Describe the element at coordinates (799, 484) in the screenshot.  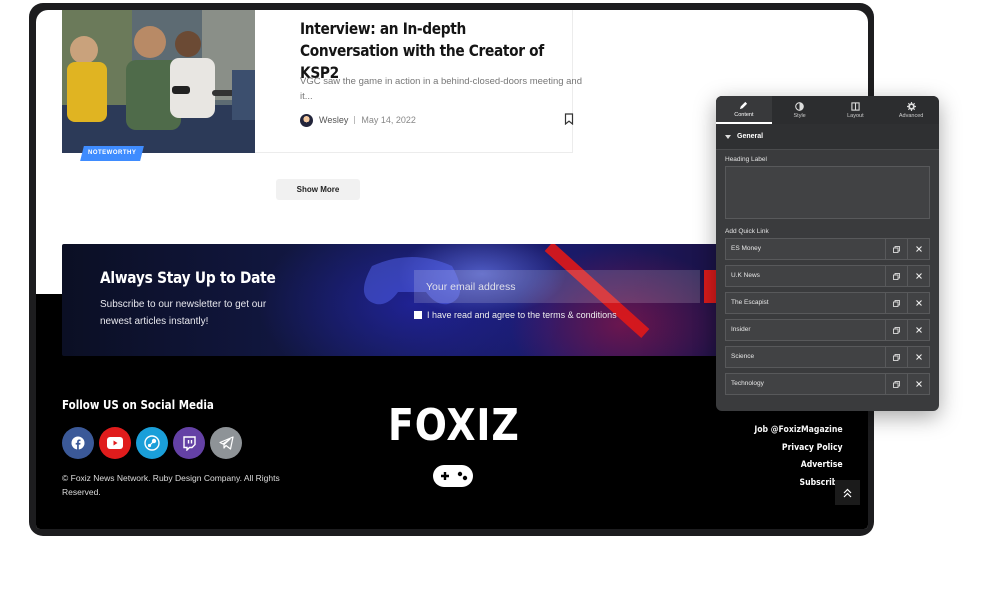
I see `footer-link-subscribe: Subscribe` at that location.